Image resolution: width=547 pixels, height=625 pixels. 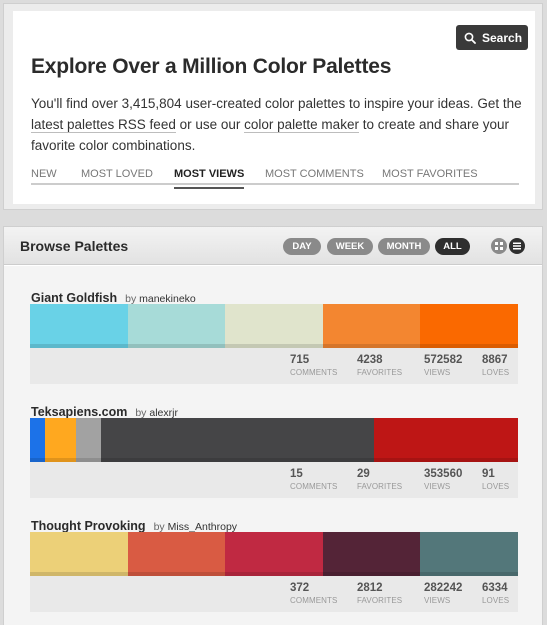 I want to click on intro-text-part-2: or use our, so click(x=210, y=124).